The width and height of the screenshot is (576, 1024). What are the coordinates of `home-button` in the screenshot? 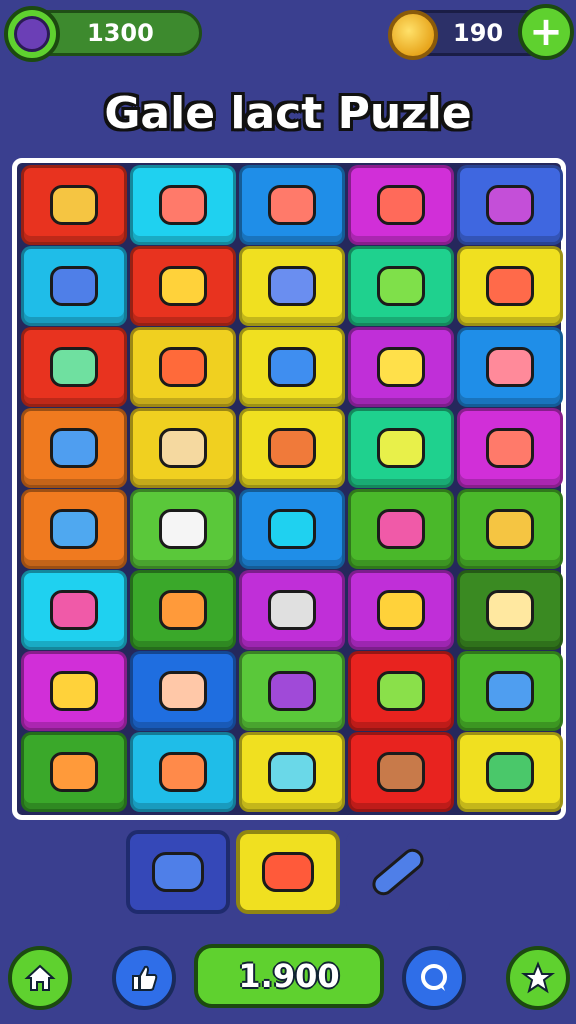 It's located at (40, 978).